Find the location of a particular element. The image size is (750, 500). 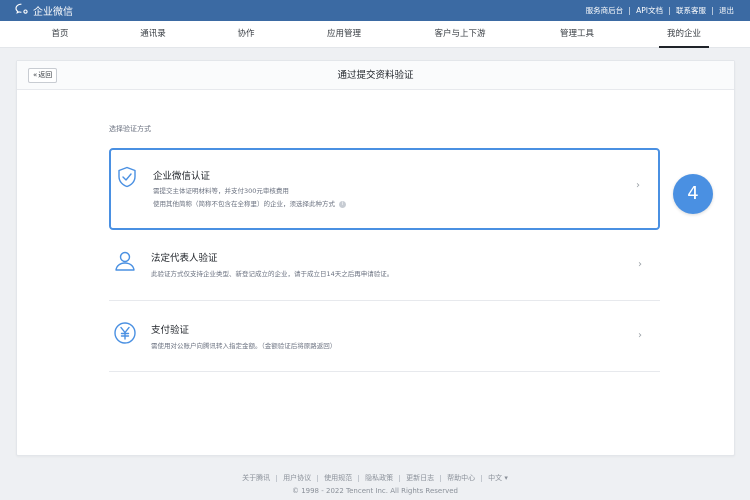

option-payment-verification: 支付验证 需使用对公账户向腾讯转入指定金额。（金额验证后将原路返回） › is located at coordinates (384, 338).